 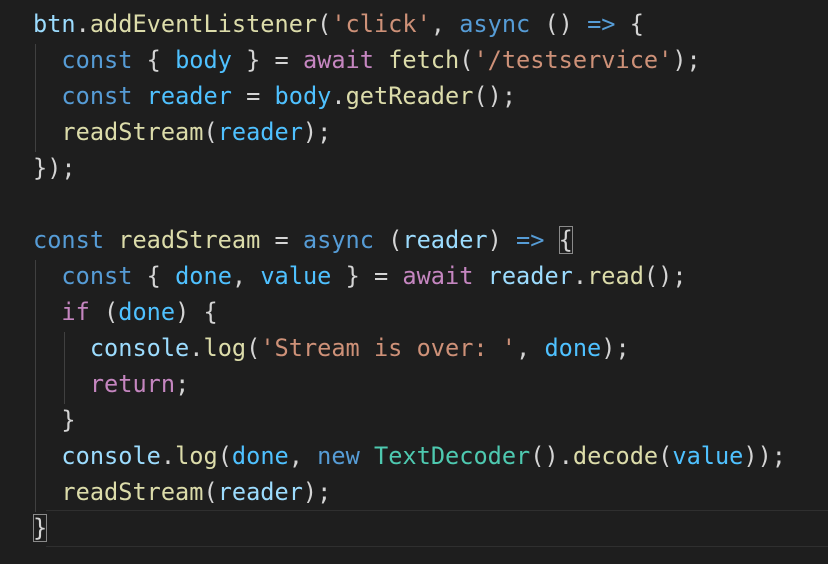 I want to click on code-line: if (done) {, so click(x=125, y=312).